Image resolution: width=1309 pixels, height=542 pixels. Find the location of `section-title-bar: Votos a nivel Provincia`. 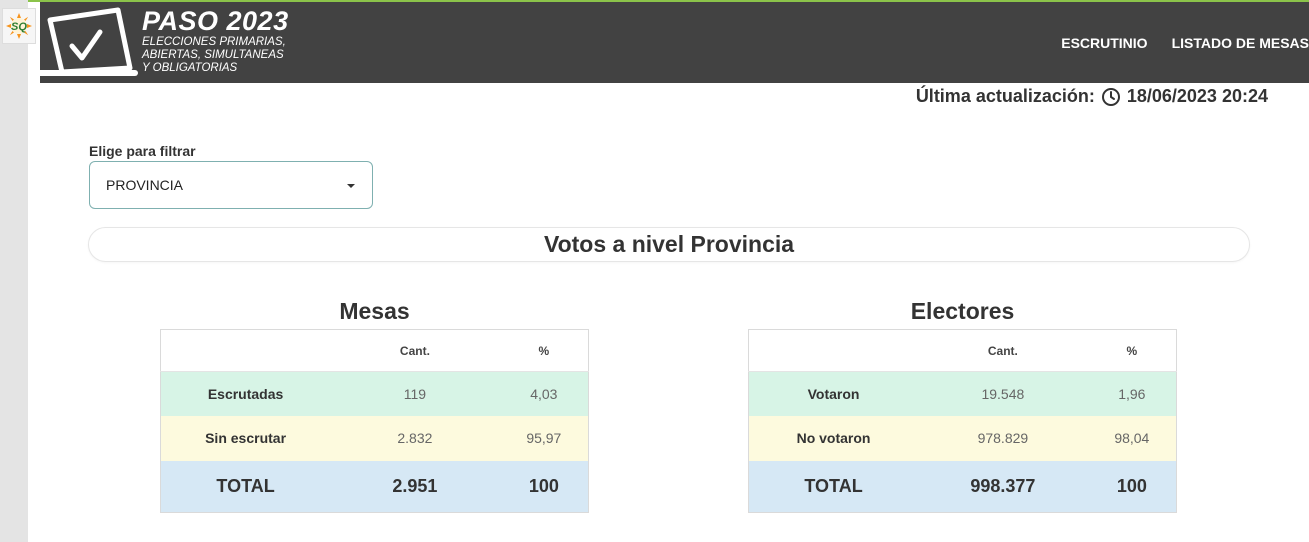

section-title-bar: Votos a nivel Provincia is located at coordinates (669, 244).